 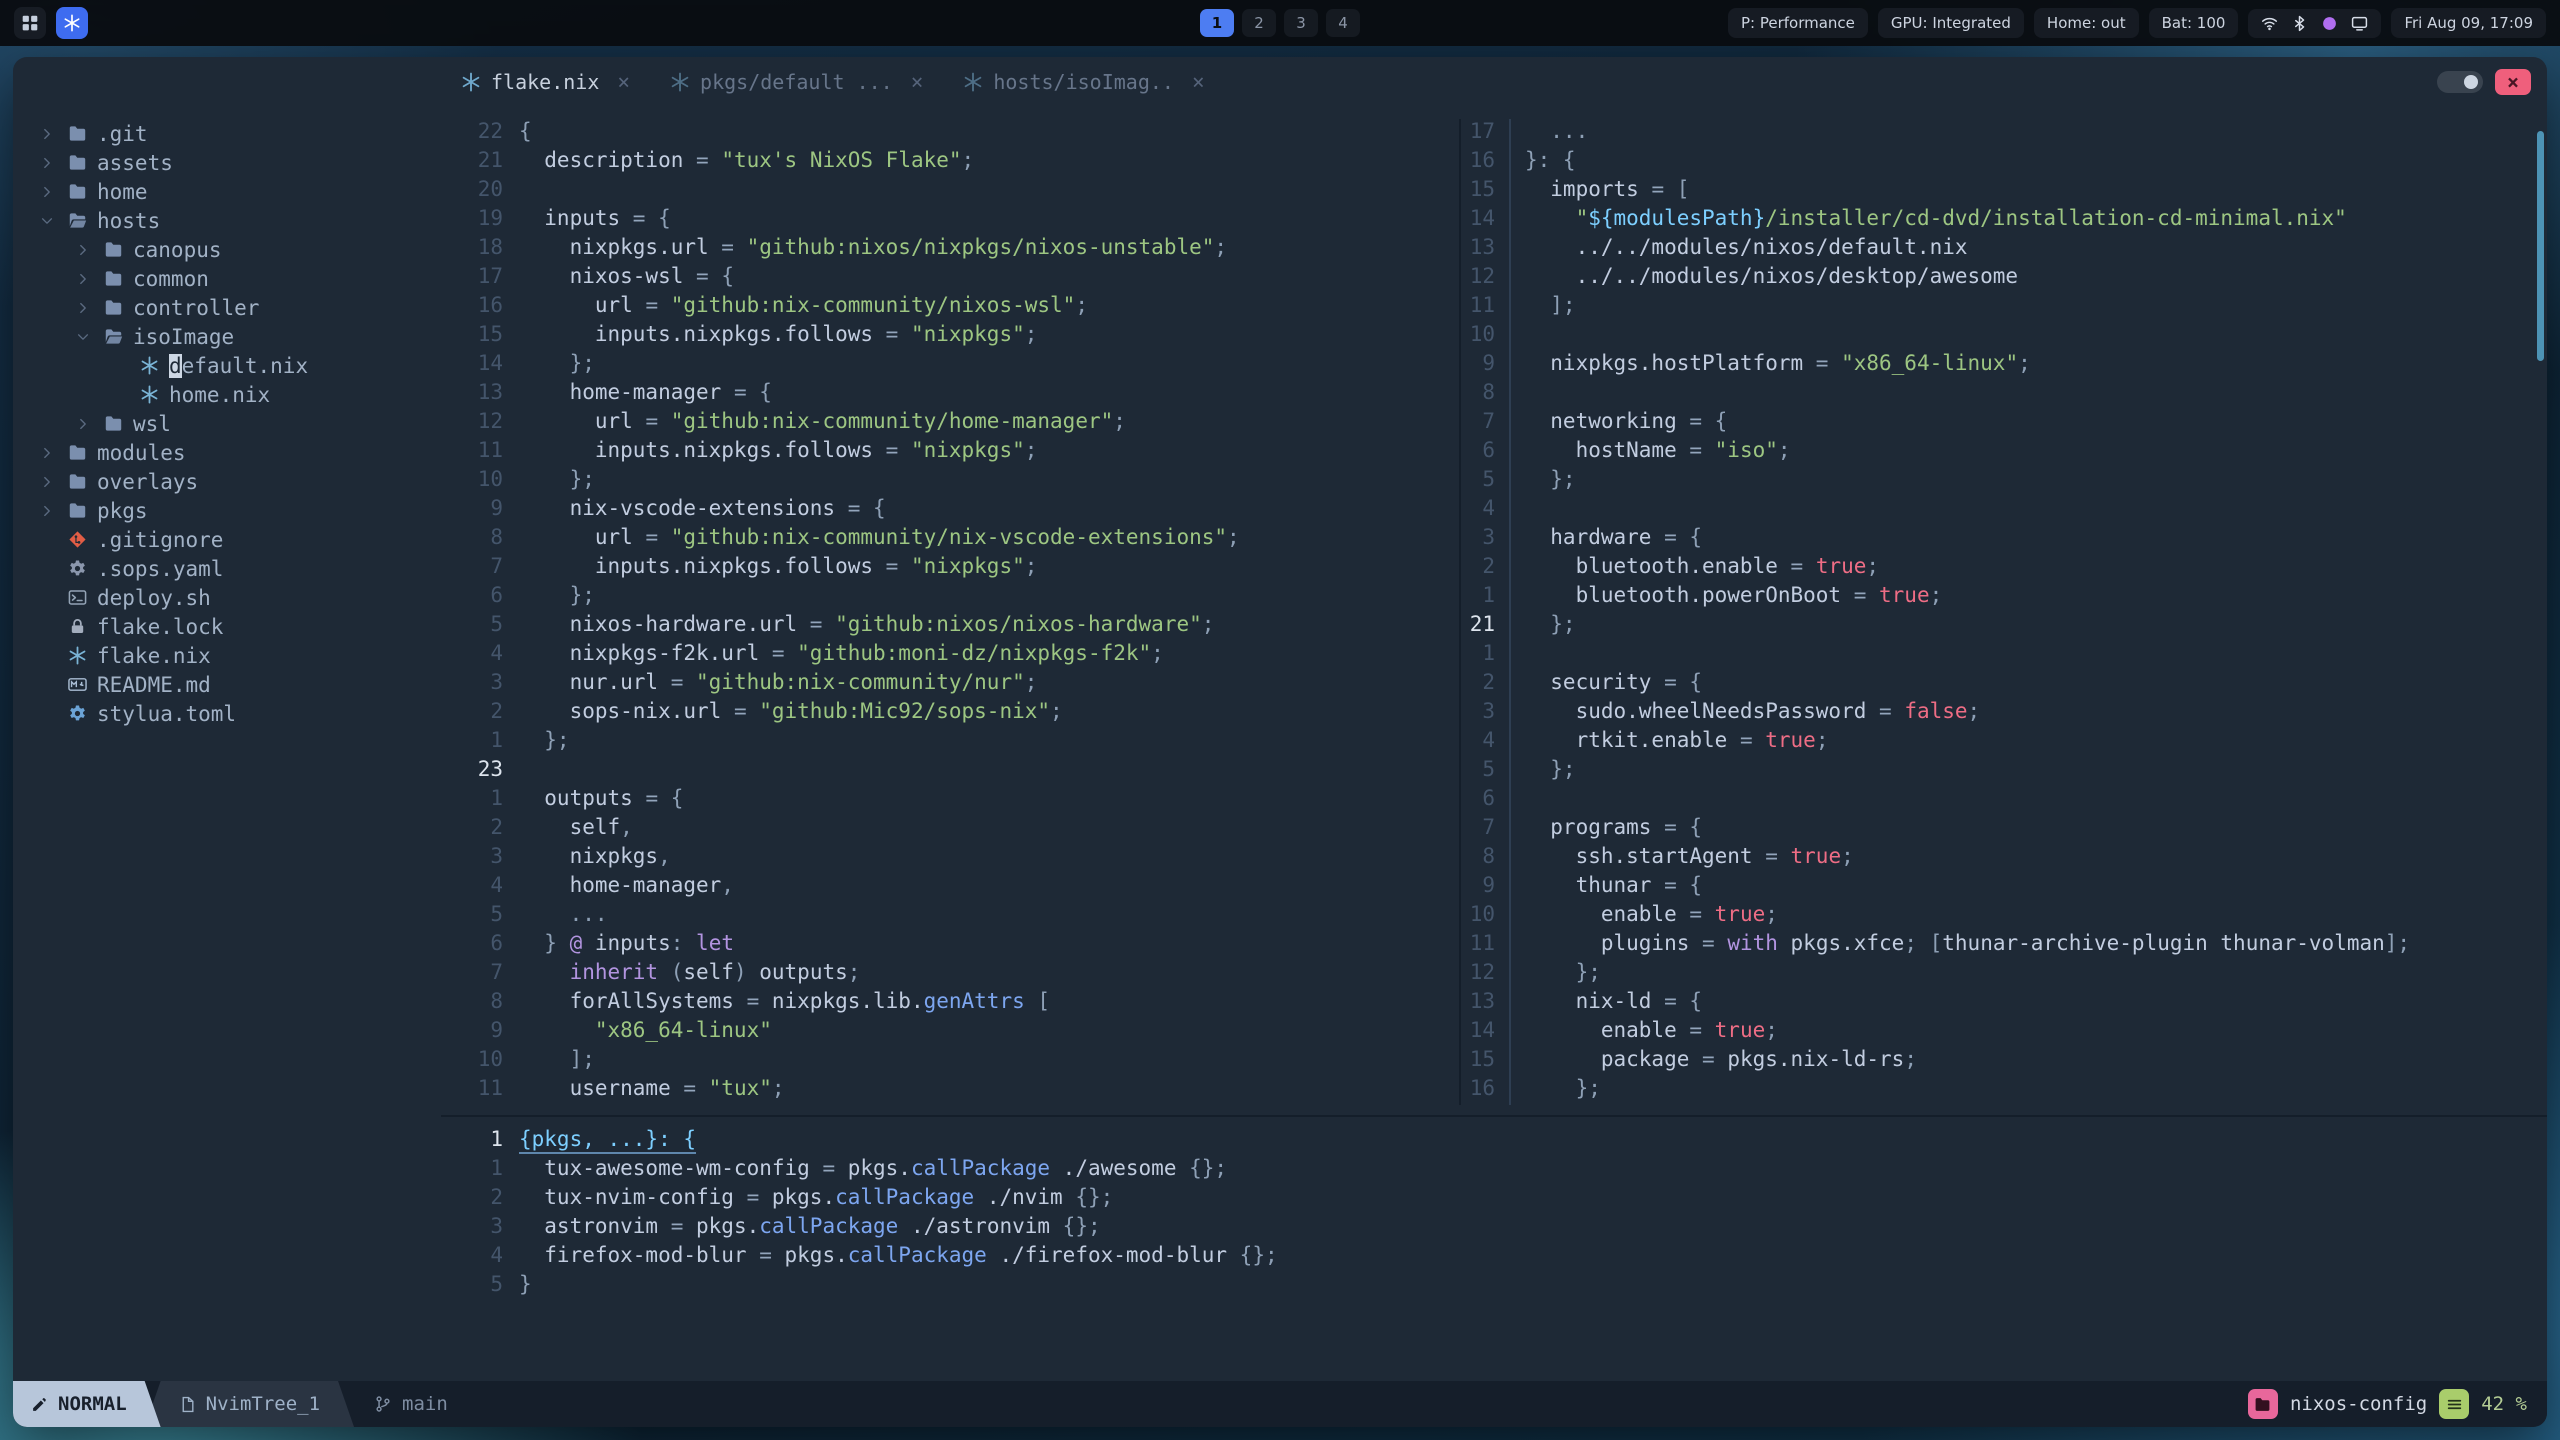 What do you see at coordinates (227, 162) in the screenshot?
I see `tree-item: assets` at bounding box center [227, 162].